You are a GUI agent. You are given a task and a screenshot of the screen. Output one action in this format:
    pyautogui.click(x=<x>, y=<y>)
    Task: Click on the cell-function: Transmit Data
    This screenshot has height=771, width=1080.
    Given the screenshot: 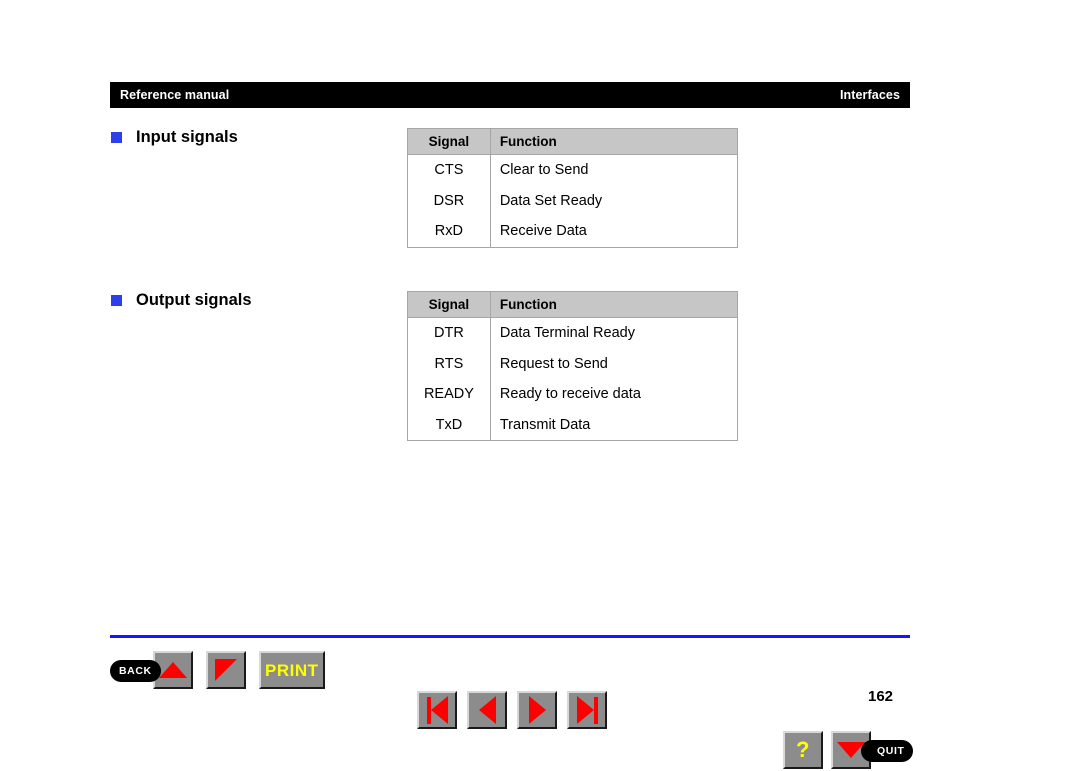 What is the action you would take?
    pyautogui.click(x=614, y=425)
    